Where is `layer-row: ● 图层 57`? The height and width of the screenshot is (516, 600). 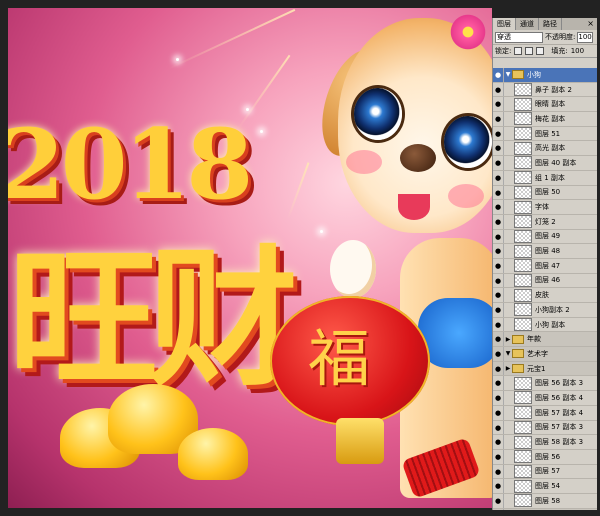
layer-row: ● 图层 57 is located at coordinates (545, 472).